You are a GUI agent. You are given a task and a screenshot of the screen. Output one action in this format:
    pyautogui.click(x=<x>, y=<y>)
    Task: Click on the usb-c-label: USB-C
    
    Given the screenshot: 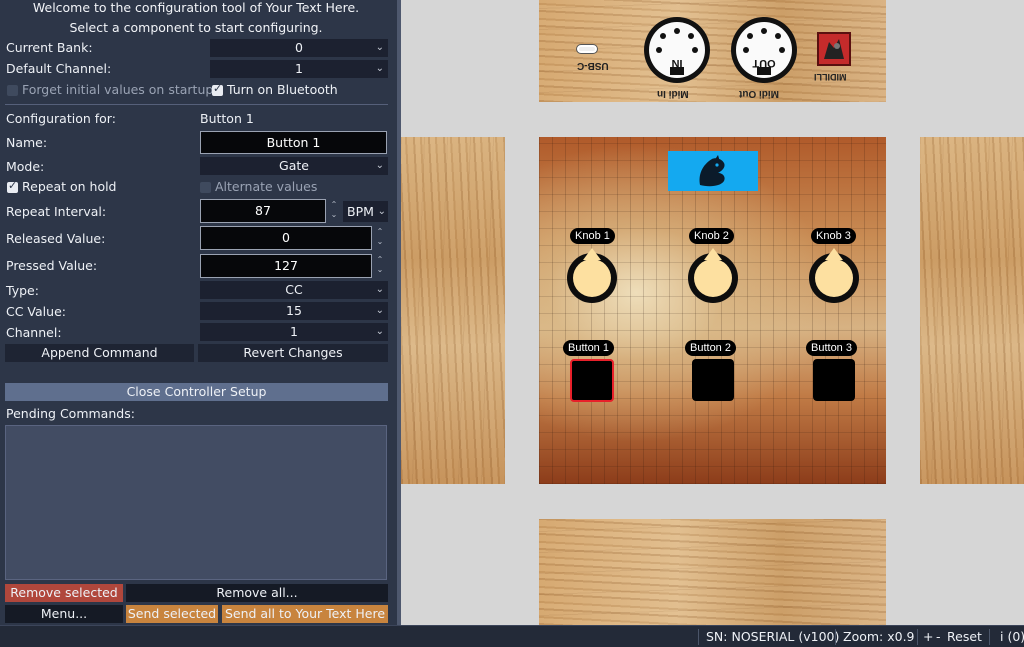 What is the action you would take?
    pyautogui.click(x=593, y=65)
    